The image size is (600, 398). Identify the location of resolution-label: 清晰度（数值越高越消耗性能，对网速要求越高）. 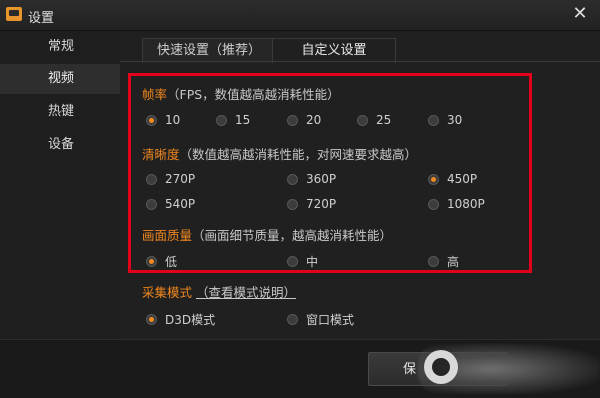
(280, 154).